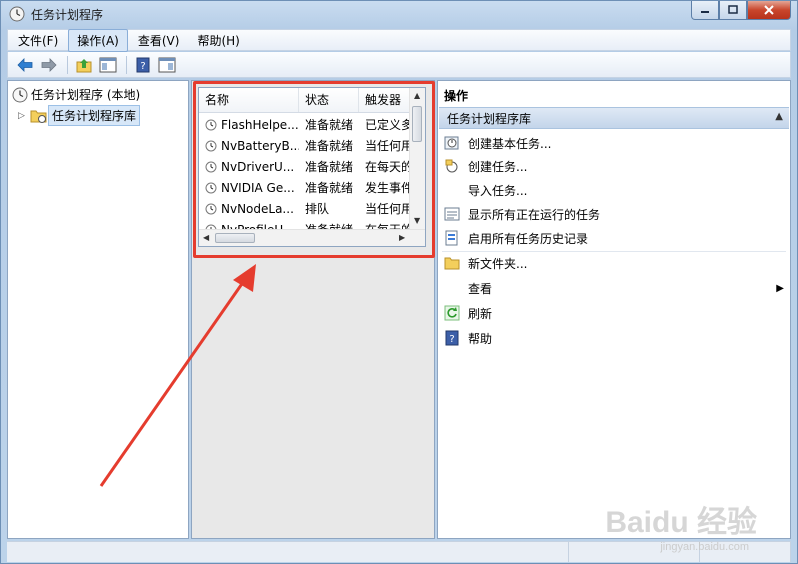 This screenshot has width=798, height=564. Describe the element at coordinates (159, 40) in the screenshot. I see `menu-view: 查看(V)` at that location.